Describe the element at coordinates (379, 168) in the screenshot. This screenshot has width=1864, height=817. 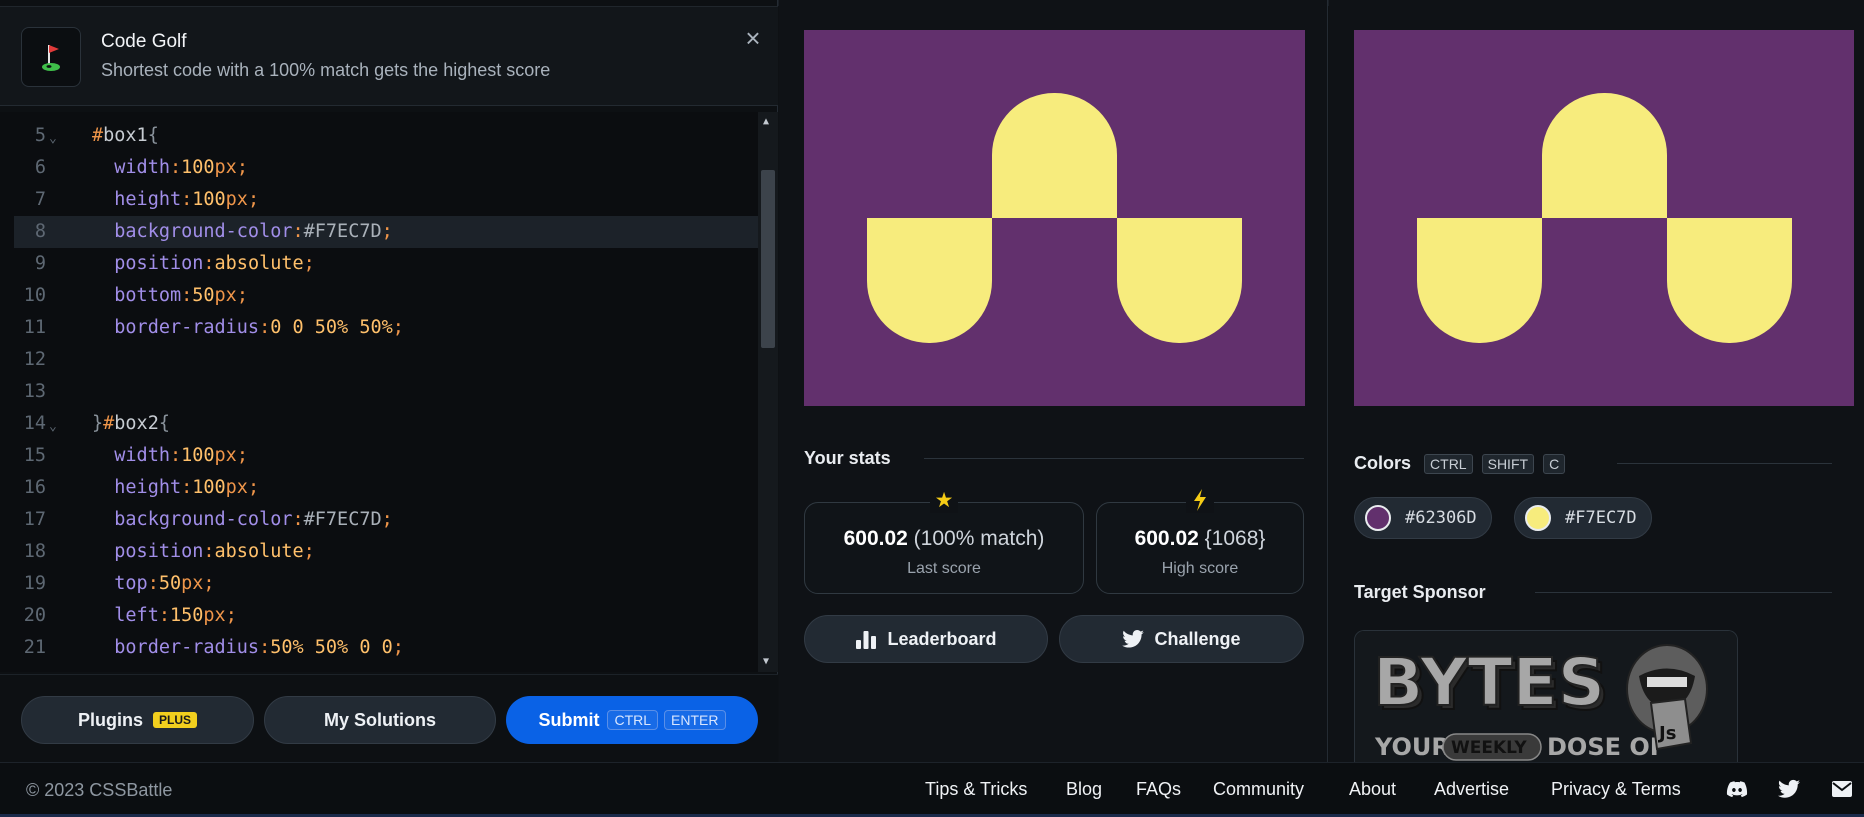
I see `code-line: 6 width:100px;` at that location.